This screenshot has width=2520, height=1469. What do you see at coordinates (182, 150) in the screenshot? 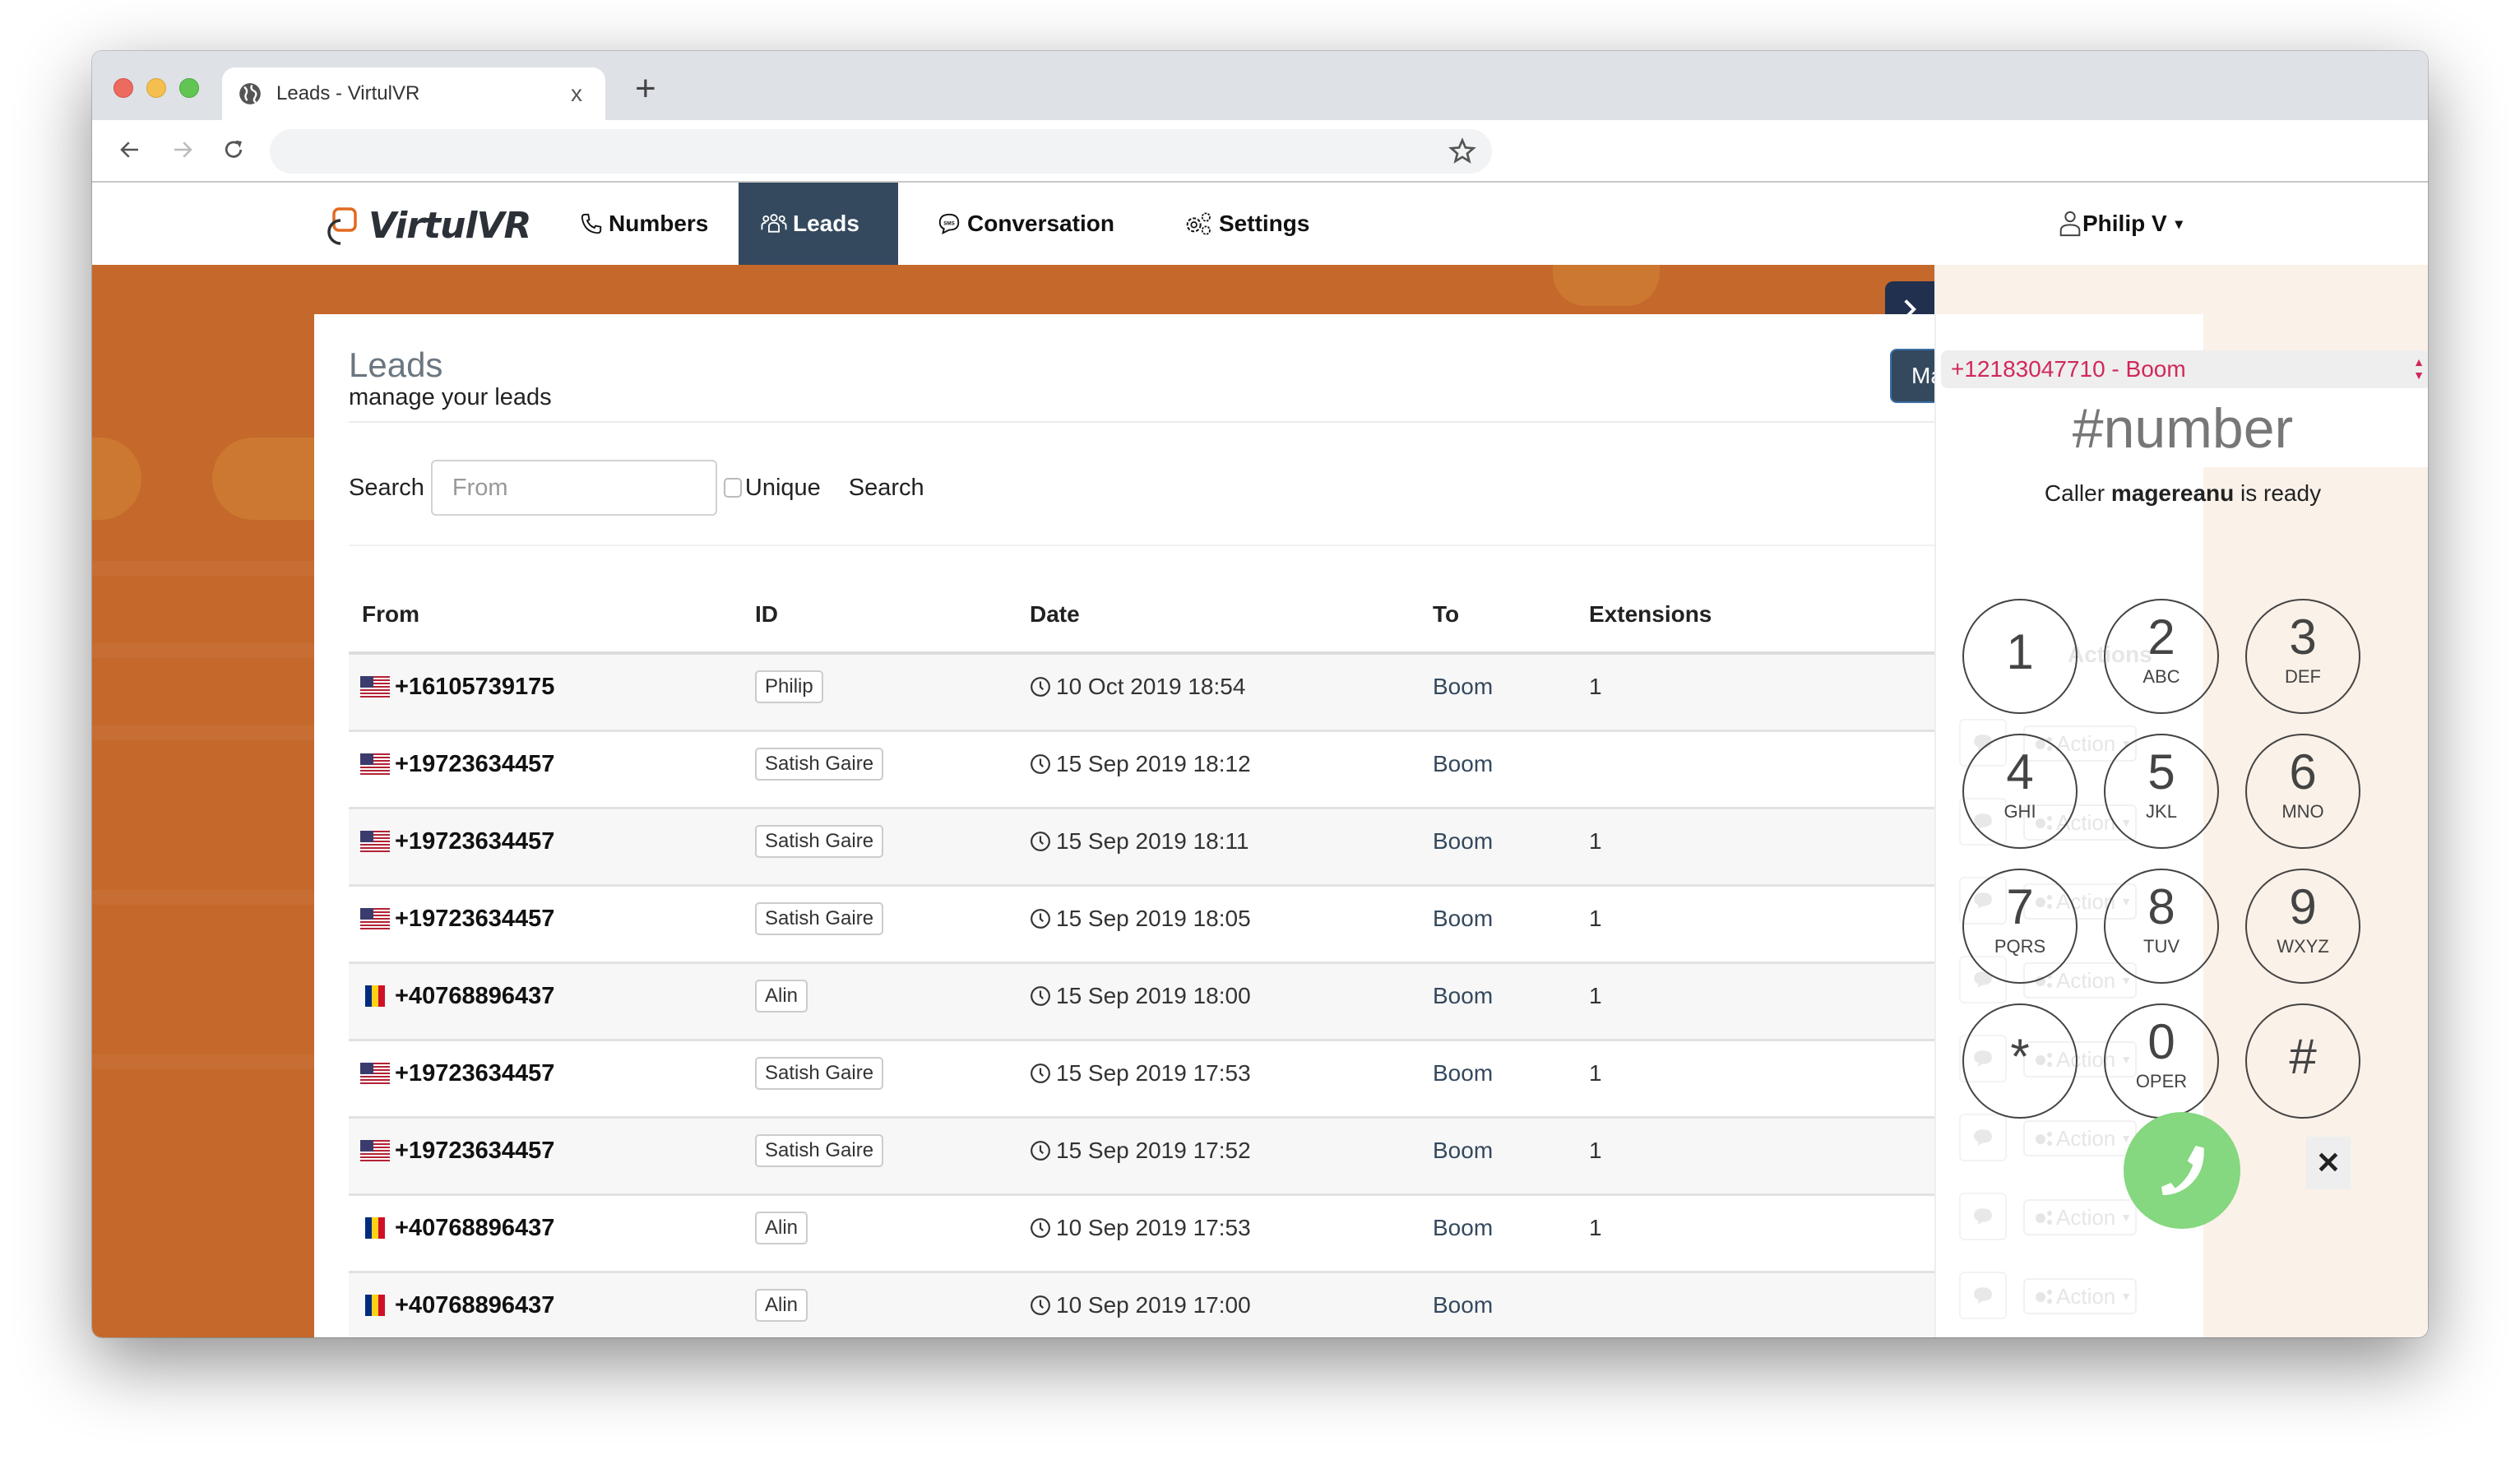
I see `forward-button` at bounding box center [182, 150].